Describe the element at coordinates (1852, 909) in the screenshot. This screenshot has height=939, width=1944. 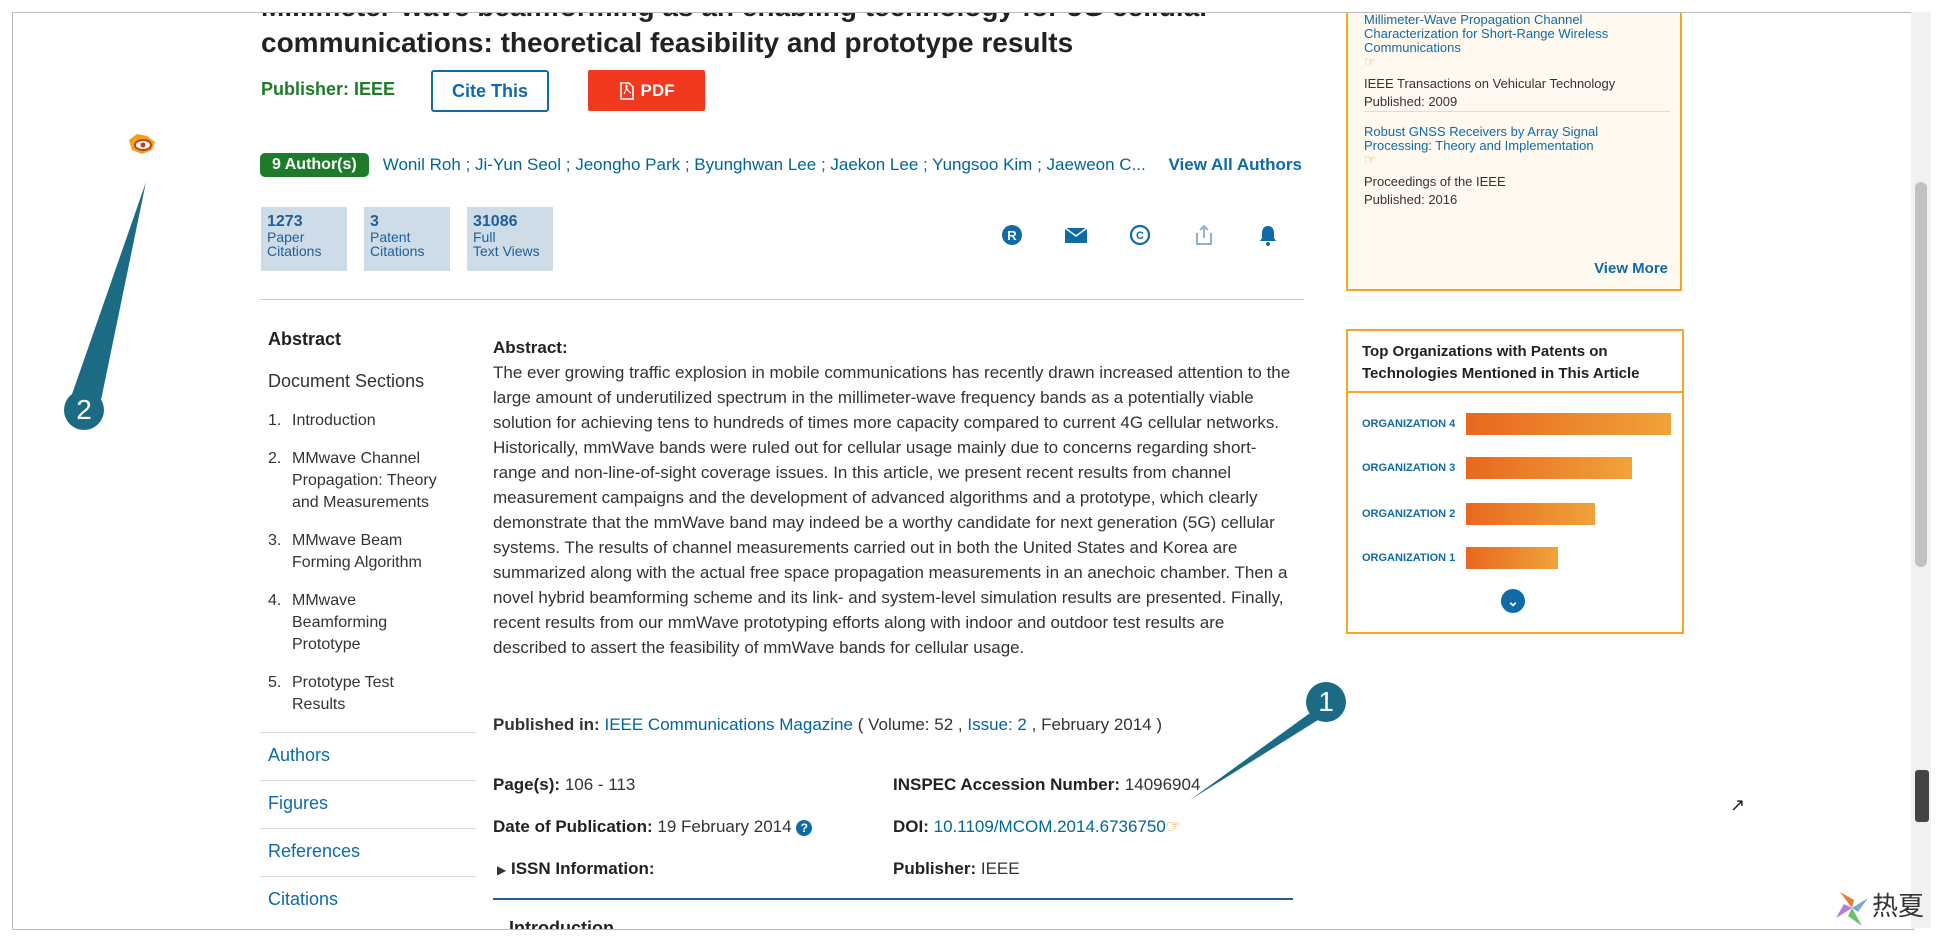
I see `pinwheel-icon` at that location.